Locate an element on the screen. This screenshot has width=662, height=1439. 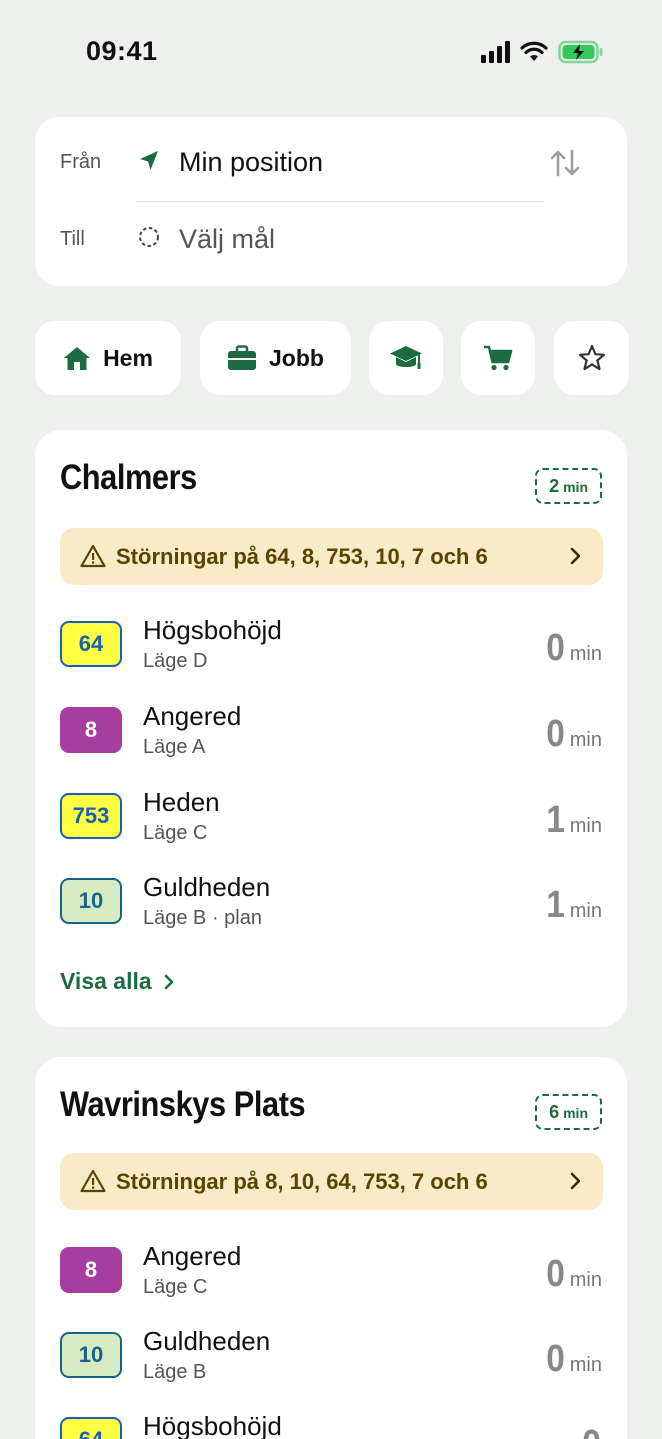
status-bar: 09:41 is located at coordinates (331, 50).